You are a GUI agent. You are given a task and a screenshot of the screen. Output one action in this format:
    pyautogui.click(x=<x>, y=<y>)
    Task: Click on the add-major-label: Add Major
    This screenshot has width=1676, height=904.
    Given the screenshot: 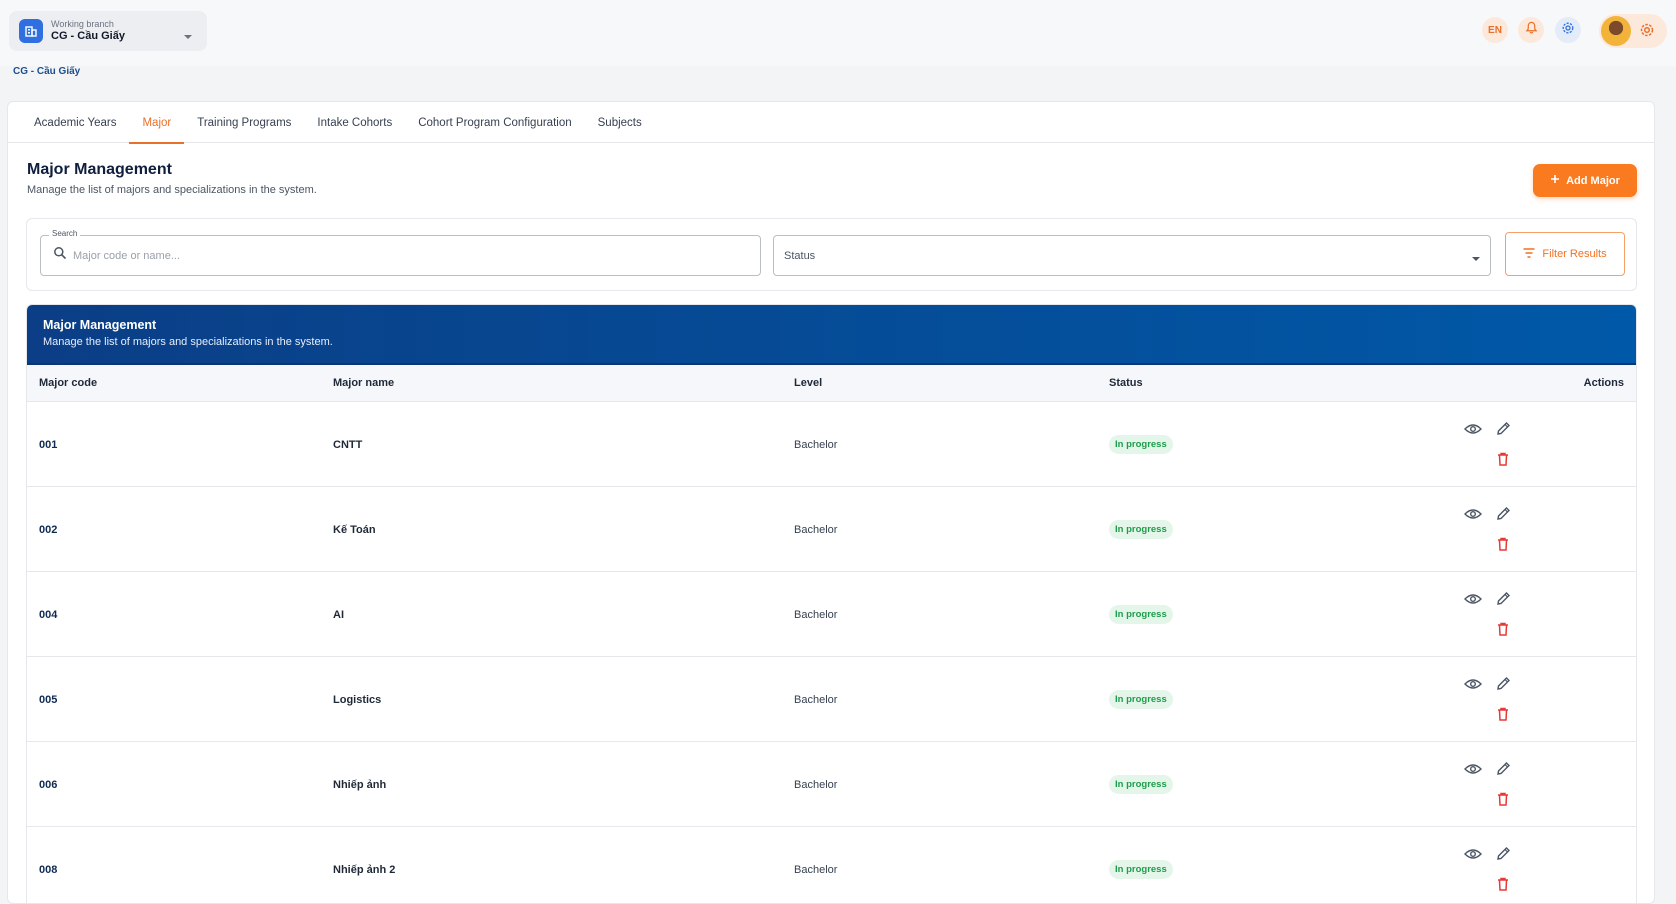 What is the action you would take?
    pyautogui.click(x=1593, y=180)
    